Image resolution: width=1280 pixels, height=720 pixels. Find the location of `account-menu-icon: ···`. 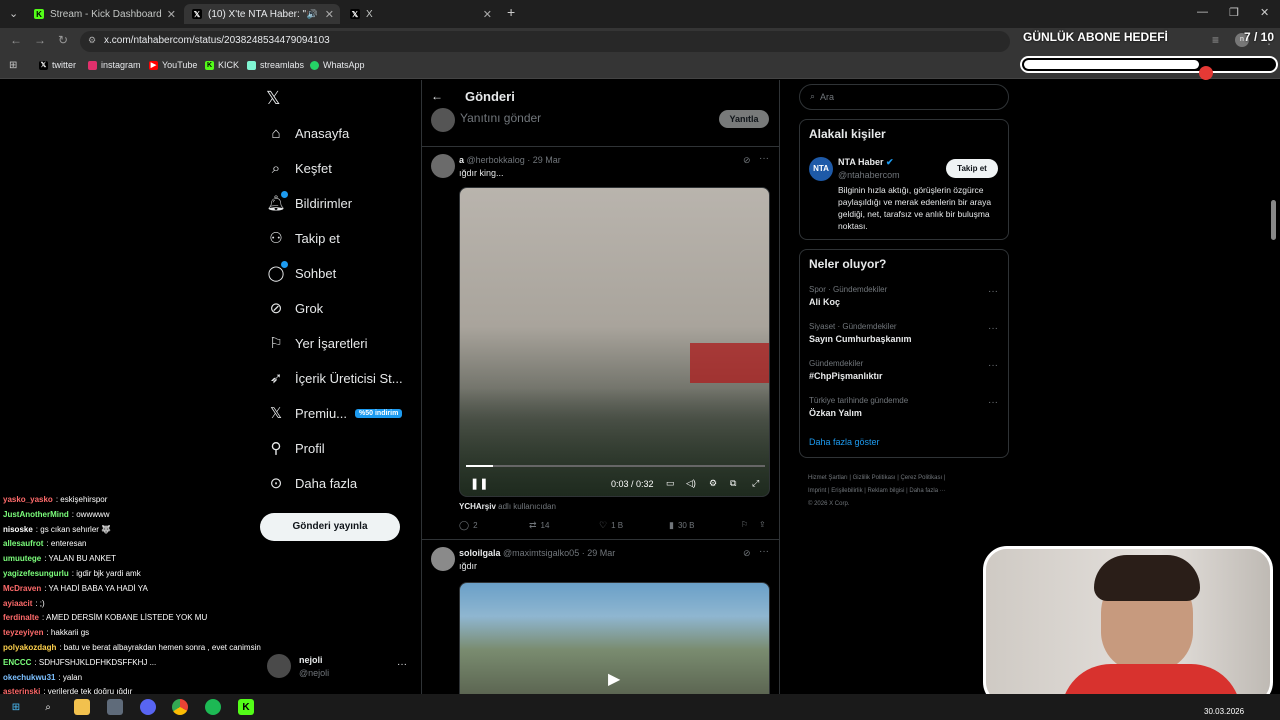

account-menu-icon: ··· is located at coordinates (402, 664).